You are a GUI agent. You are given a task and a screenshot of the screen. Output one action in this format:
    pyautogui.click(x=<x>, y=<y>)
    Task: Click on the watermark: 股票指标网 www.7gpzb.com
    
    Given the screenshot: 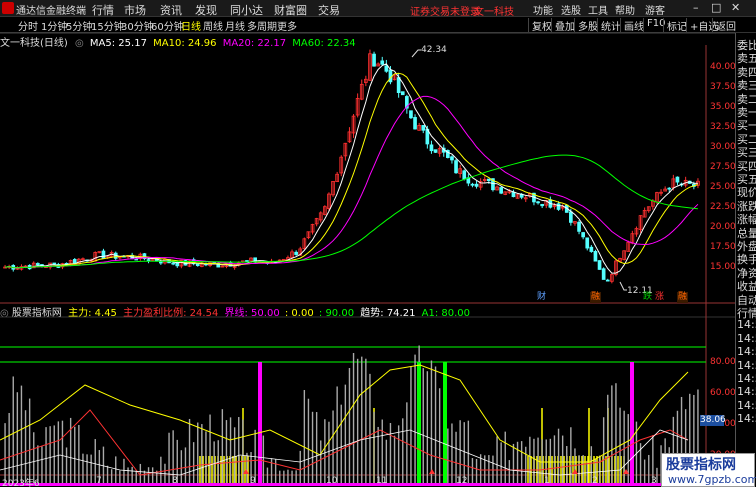 What is the action you would take?
    pyautogui.click(x=708, y=470)
    